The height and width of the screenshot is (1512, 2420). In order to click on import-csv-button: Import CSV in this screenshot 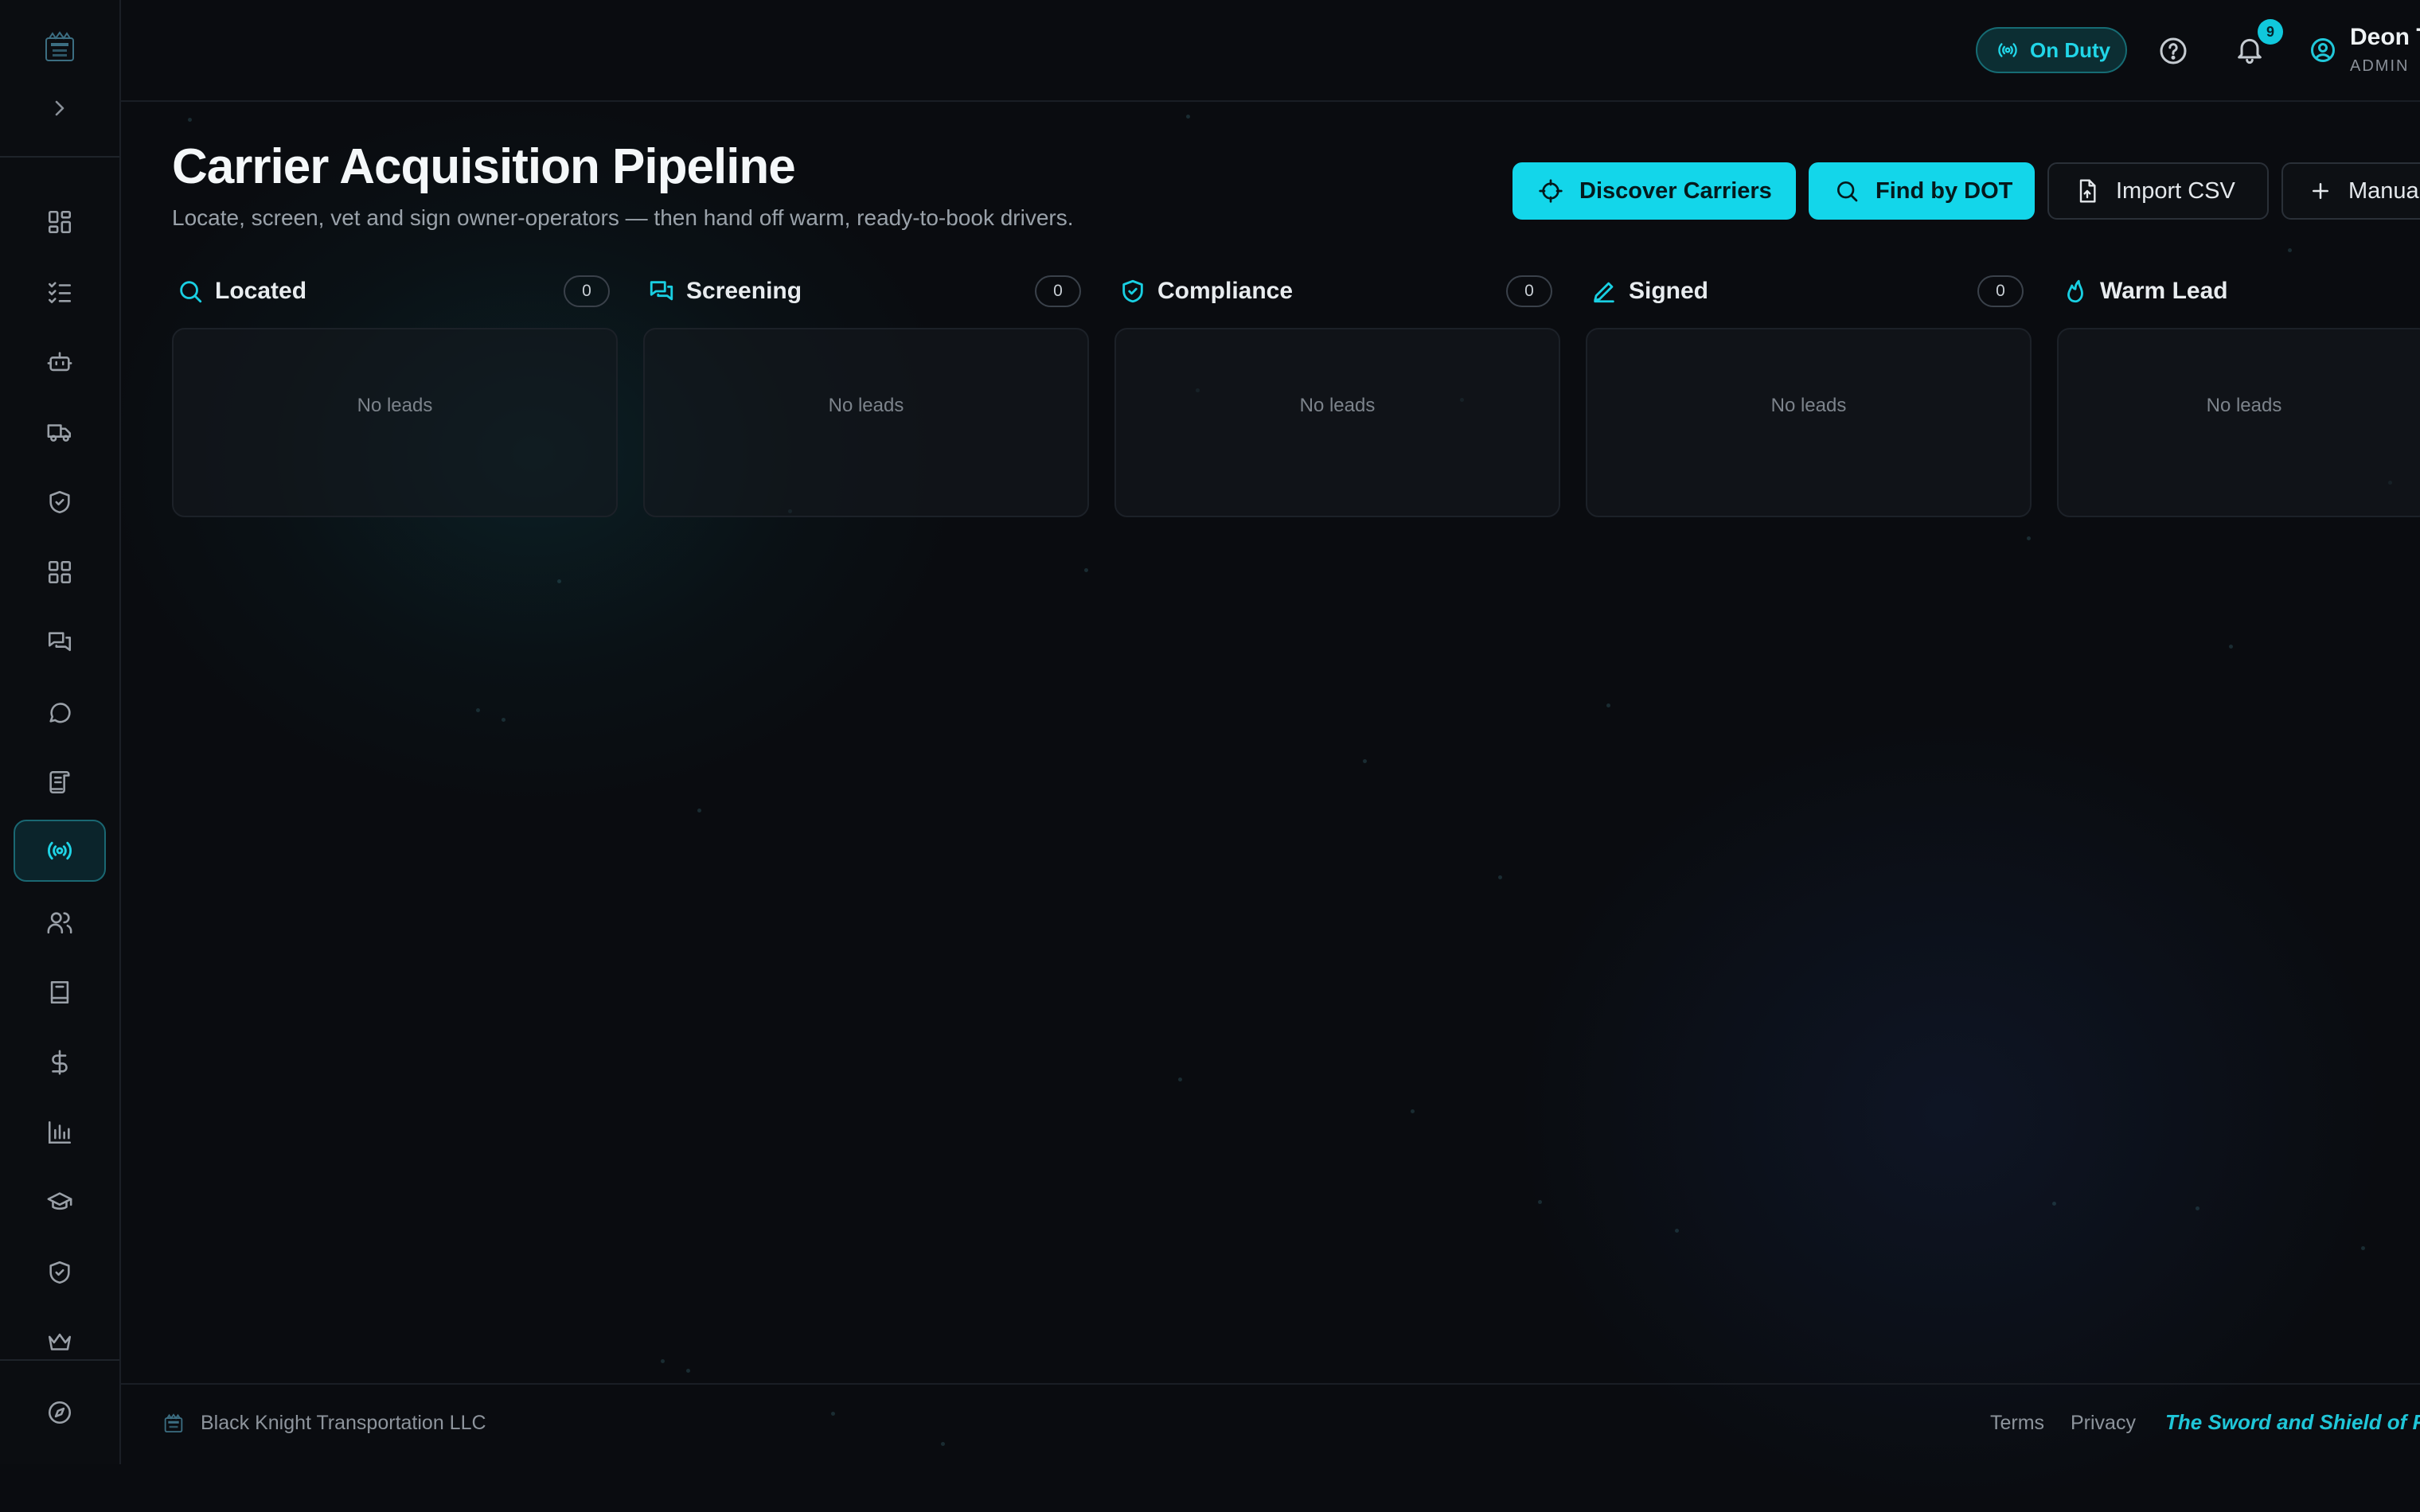, I will do `click(2158, 191)`.